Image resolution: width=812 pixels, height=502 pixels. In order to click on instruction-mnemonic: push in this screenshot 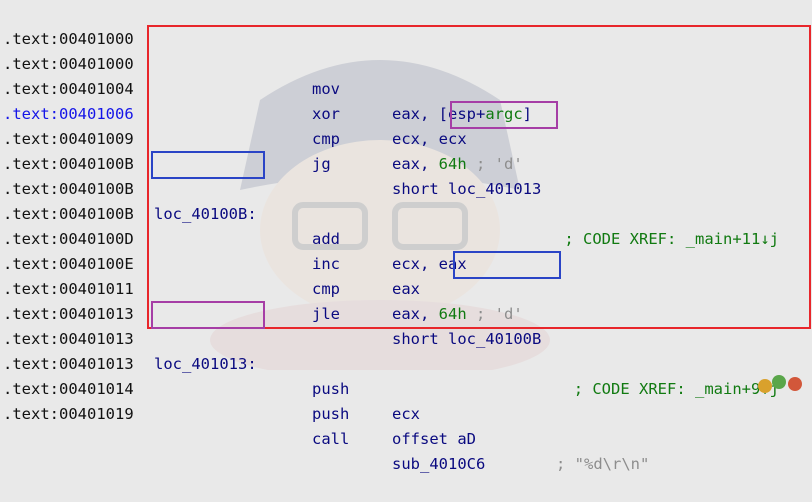, I will do `click(330, 414)`.